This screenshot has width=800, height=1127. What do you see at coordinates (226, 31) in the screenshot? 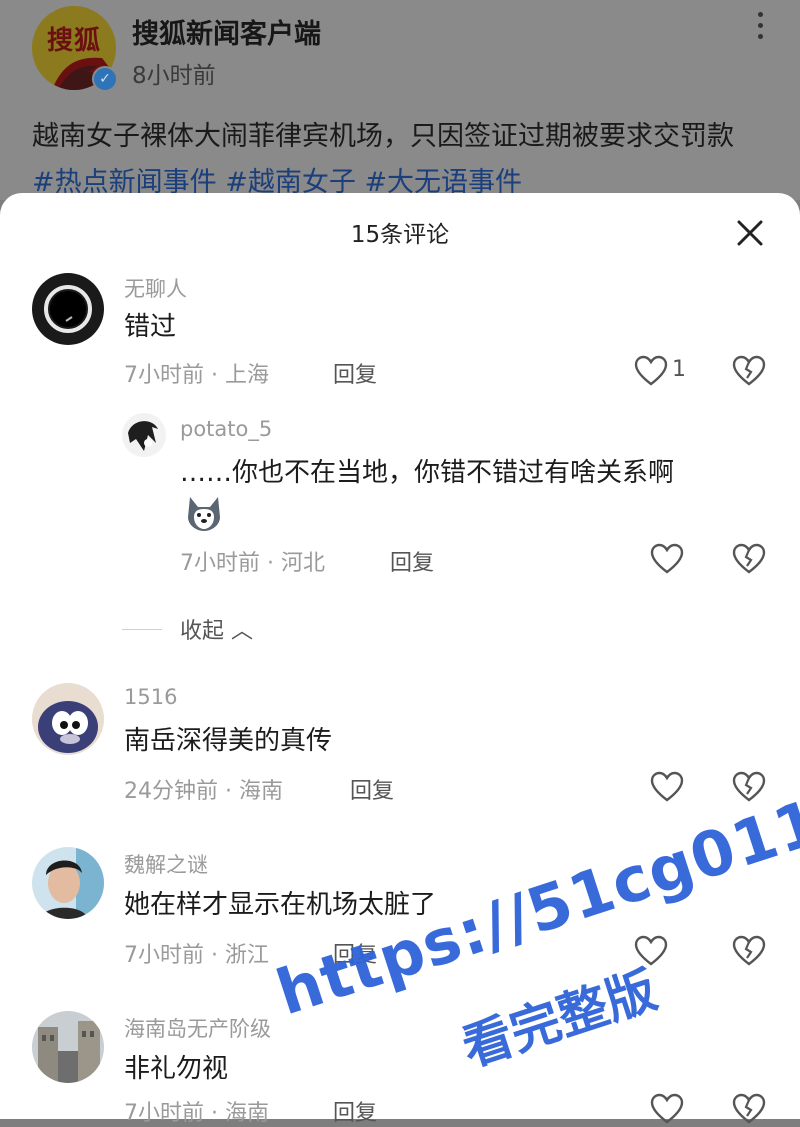
I see `source-name: 搜狐新闻客户端` at bounding box center [226, 31].